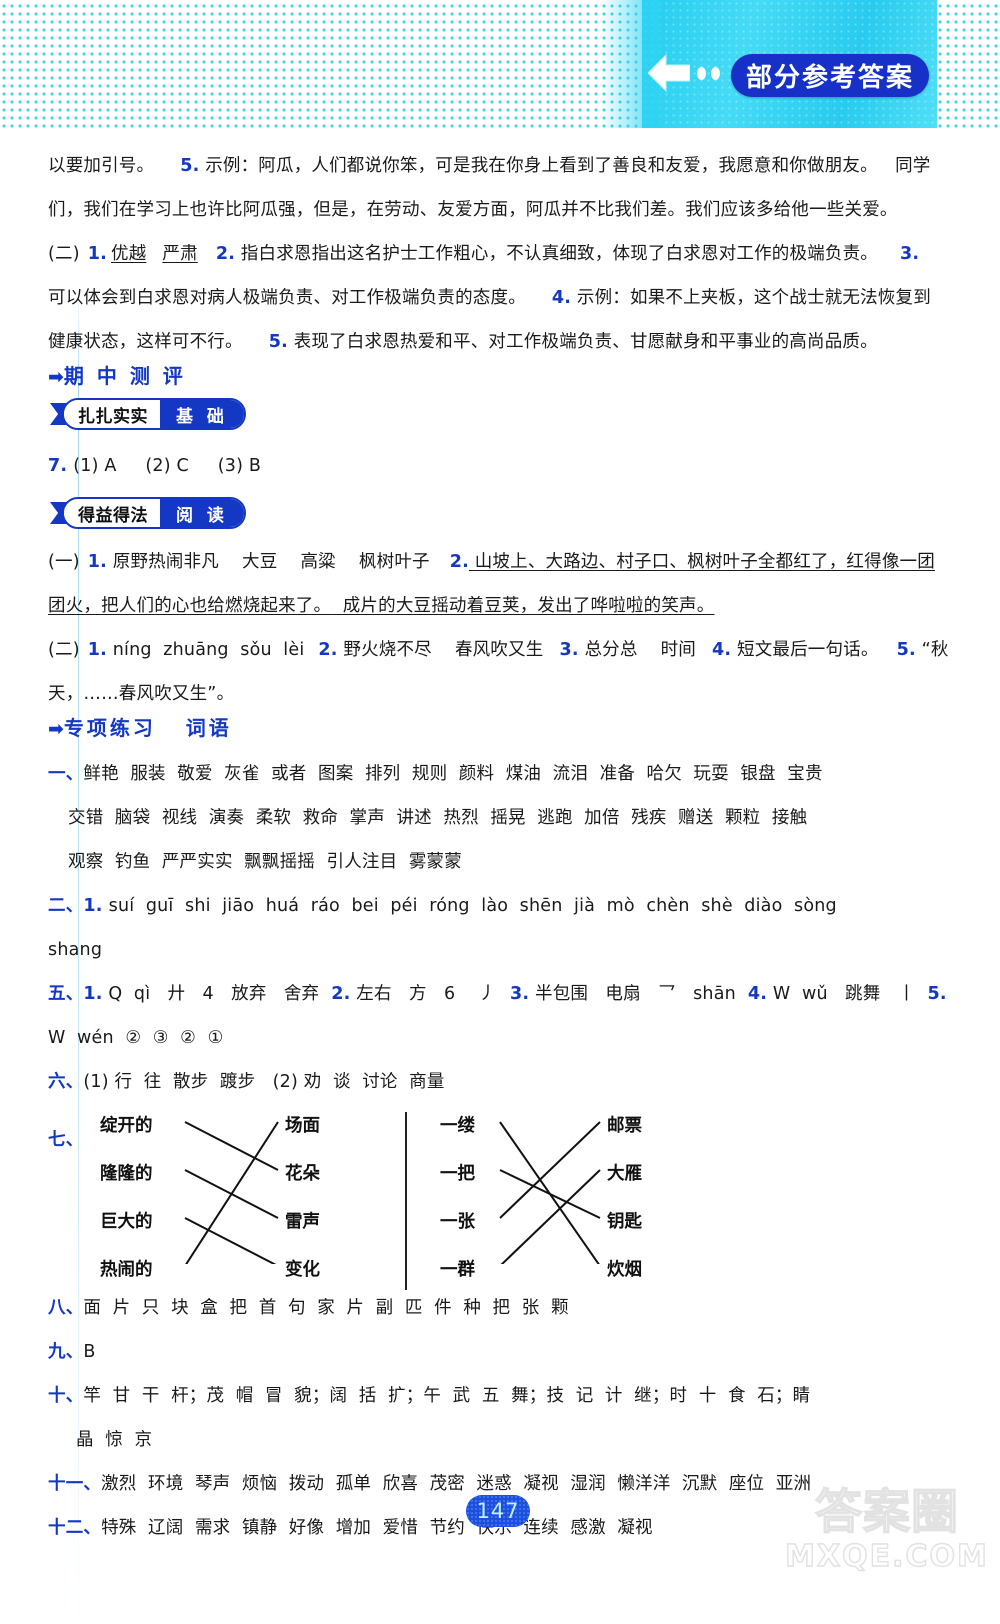  I want to click on section-heading-midterm: ➡期 中 测 评, so click(117, 374).